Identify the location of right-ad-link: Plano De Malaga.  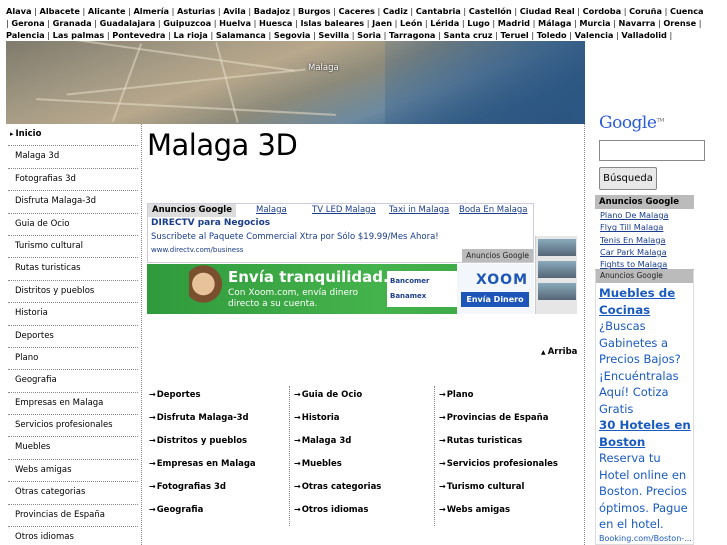
(644, 215).